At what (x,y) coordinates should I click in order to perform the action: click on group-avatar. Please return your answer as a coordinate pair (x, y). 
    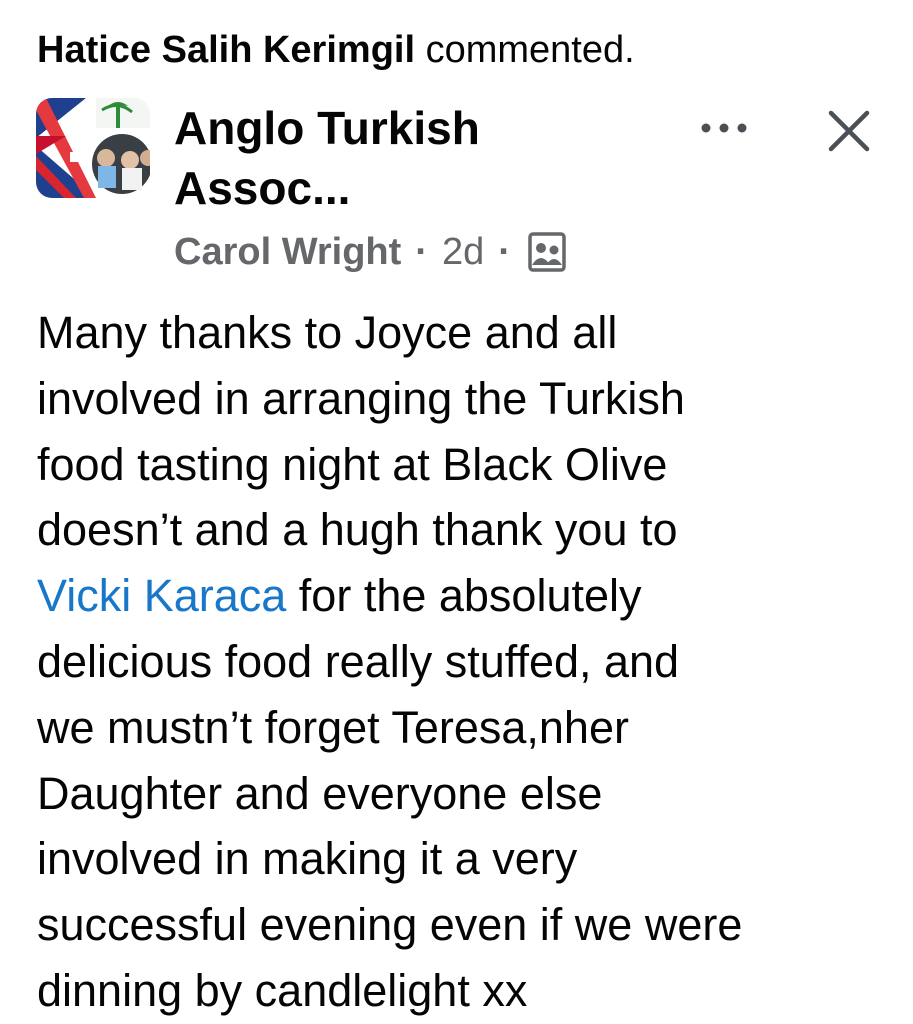
    Looking at the image, I should click on (93, 148).